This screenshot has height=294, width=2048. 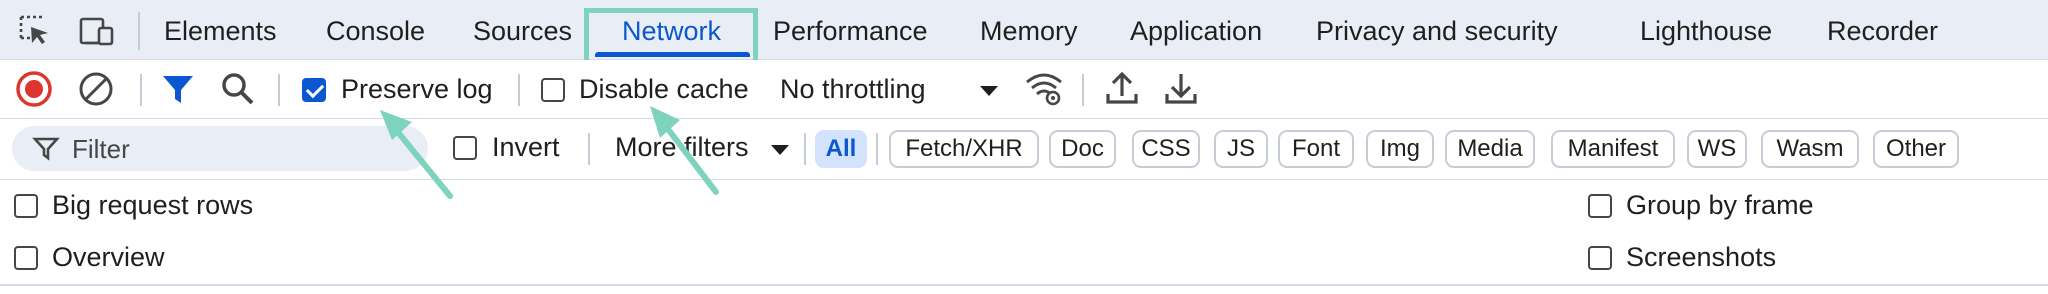 What do you see at coordinates (238, 89) in the screenshot?
I see `search-icon` at bounding box center [238, 89].